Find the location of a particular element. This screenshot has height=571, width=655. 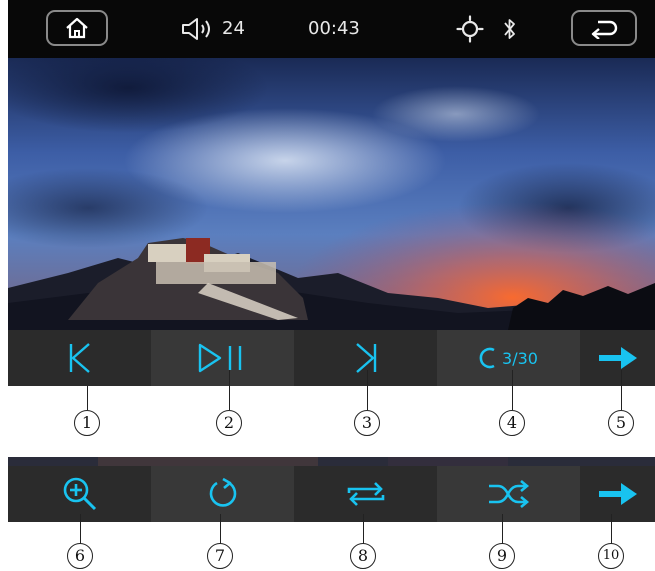

callout-number: 5 is located at coordinates (621, 423).